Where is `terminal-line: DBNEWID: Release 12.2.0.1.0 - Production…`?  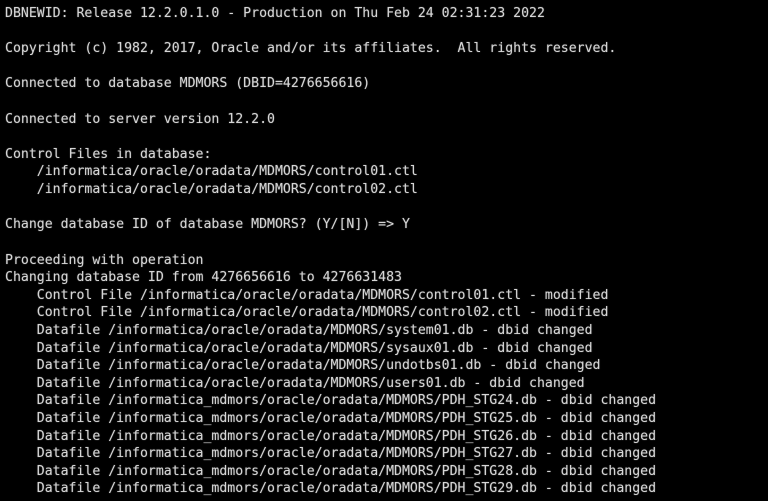 terminal-line: DBNEWID: Release 12.2.0.1.0 - Production… is located at coordinates (275, 13).